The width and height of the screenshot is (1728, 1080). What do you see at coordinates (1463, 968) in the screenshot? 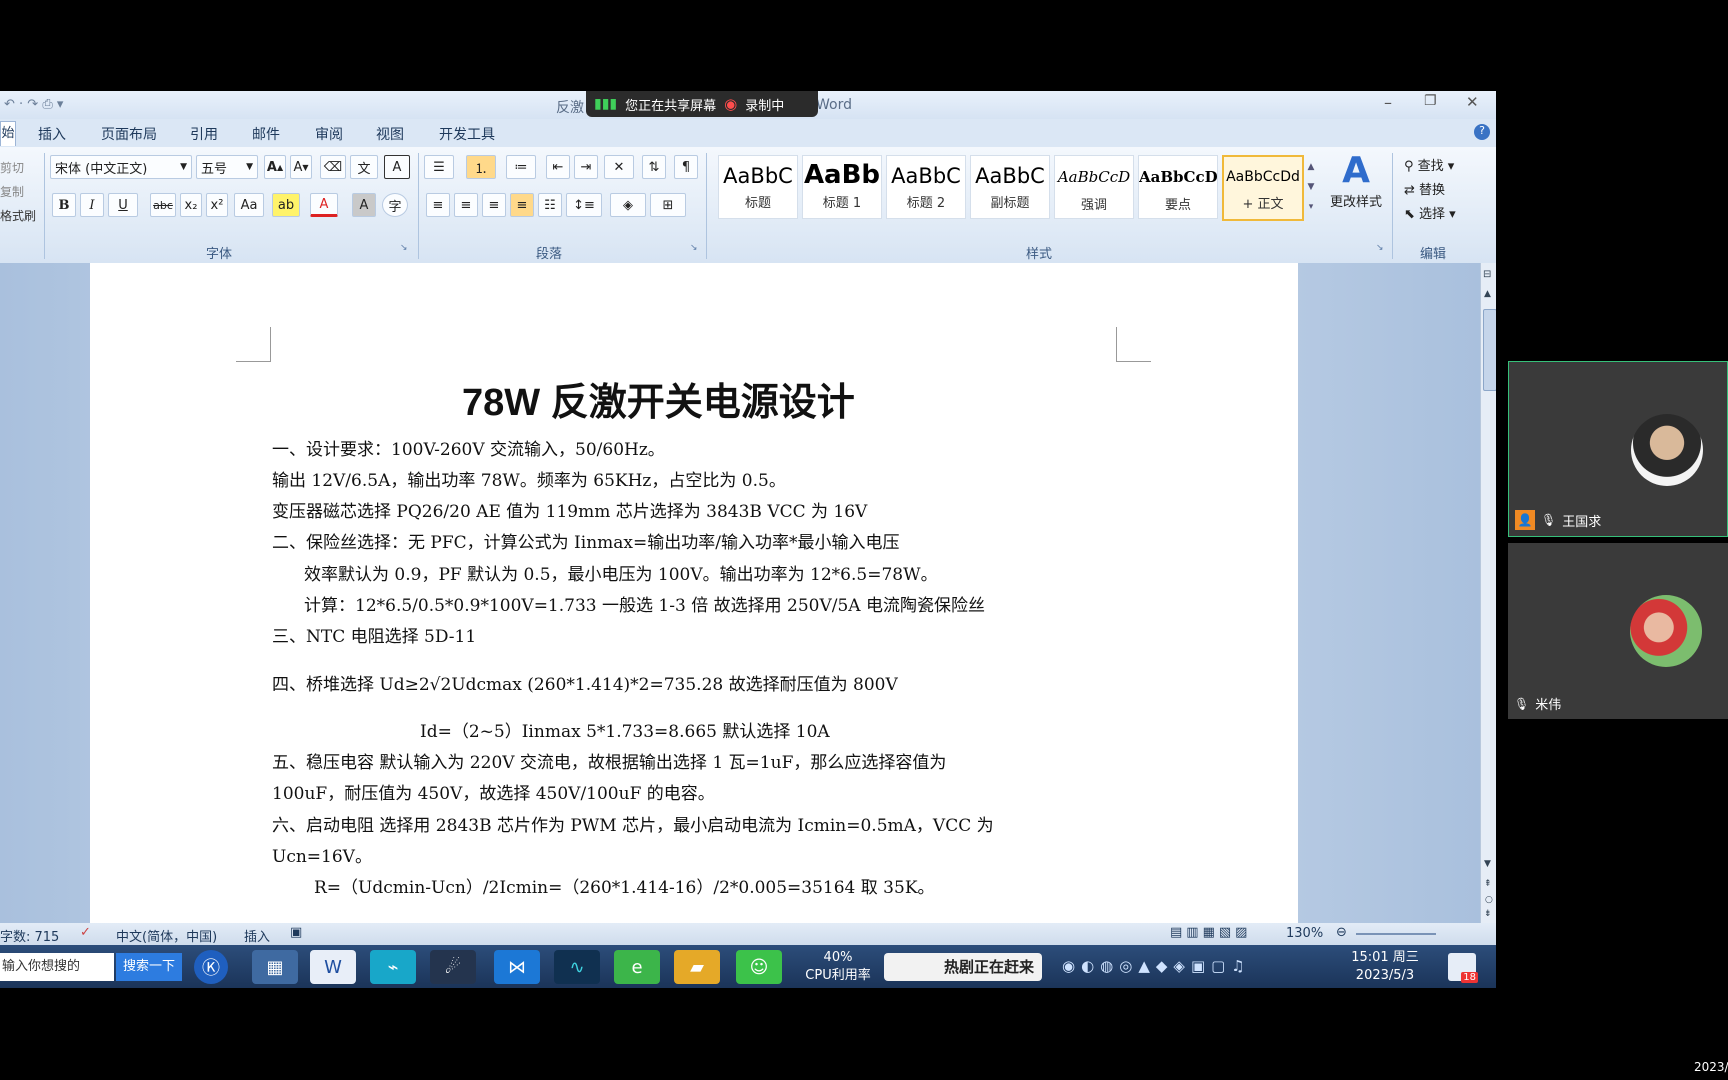
I see `notification-icon: 18` at bounding box center [1463, 968].